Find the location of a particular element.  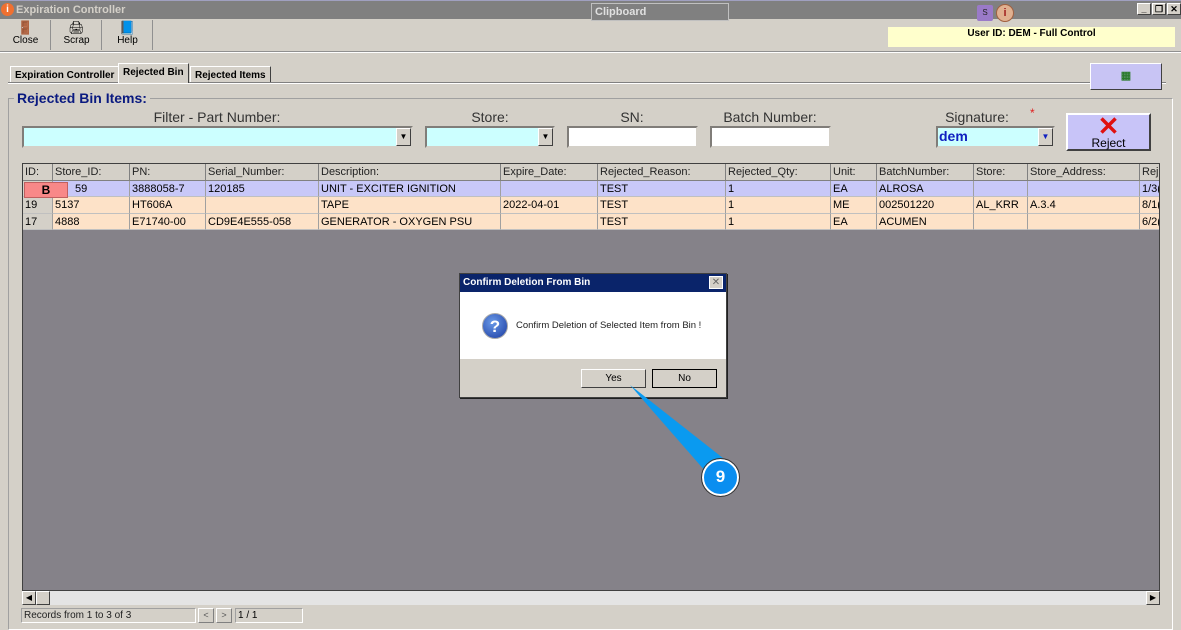

table-cell: ME is located at coordinates (854, 205).